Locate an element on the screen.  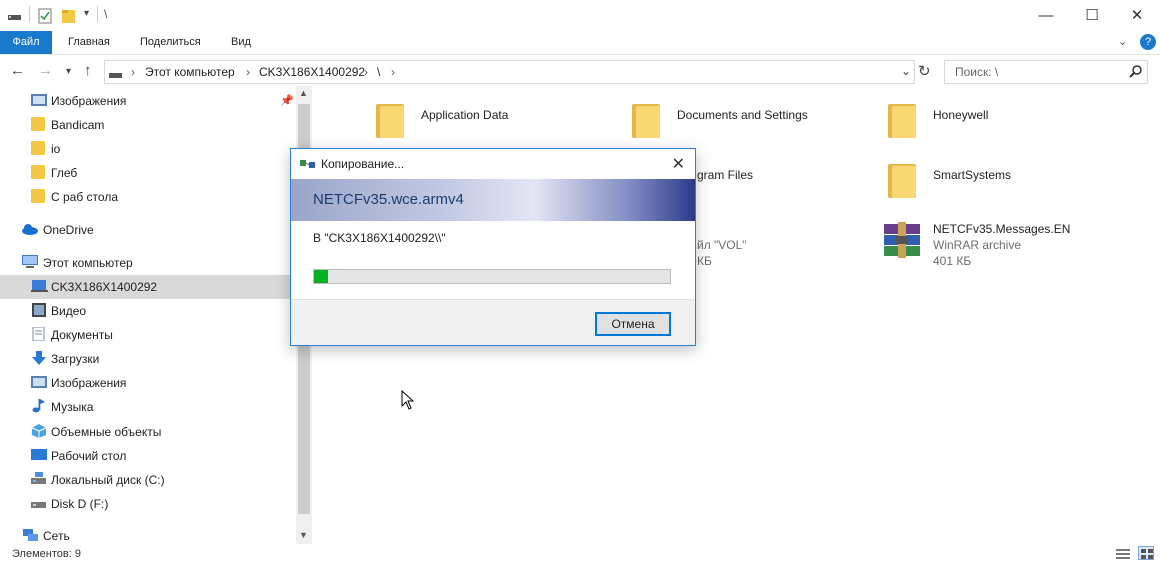
breadcrumb-root: \ is located at coordinates (378, 72).